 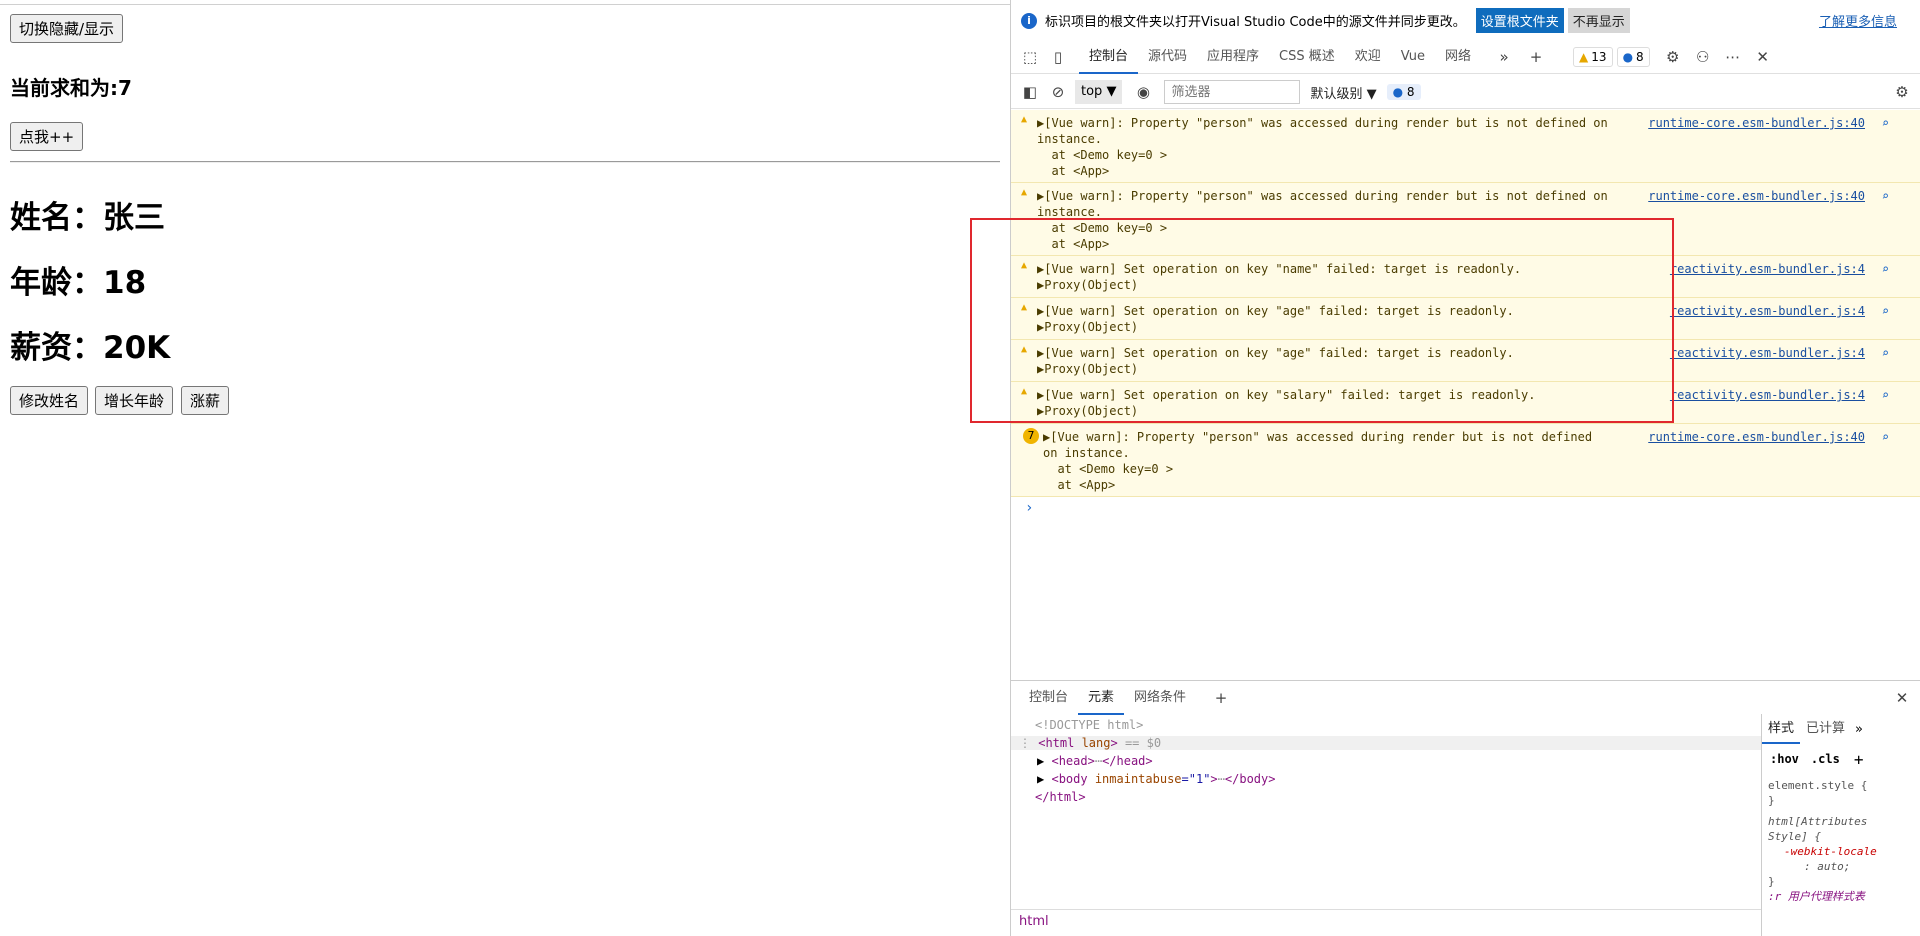 I want to click on click-increment-button: 点我++, so click(x=47, y=136).